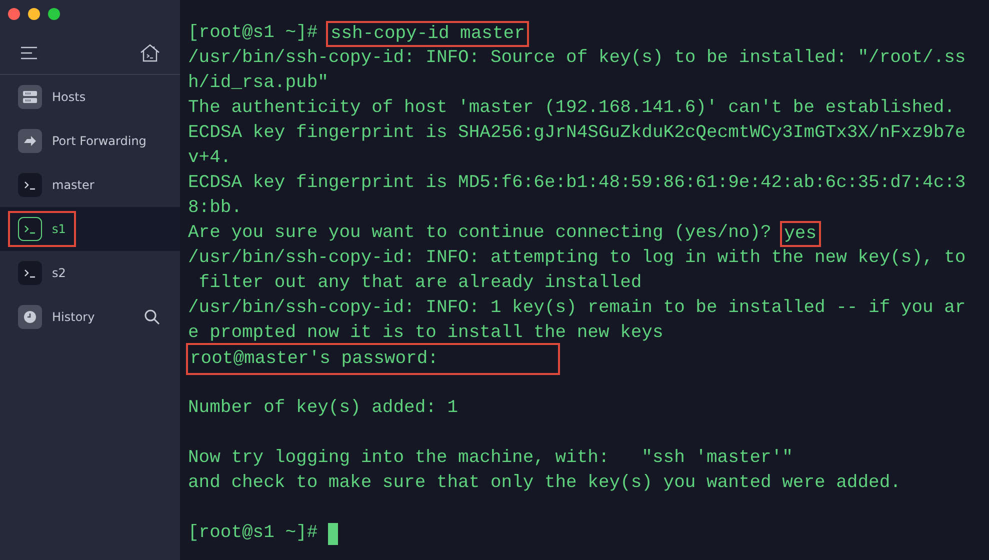 This screenshot has width=989, height=560. Describe the element at coordinates (99, 141) in the screenshot. I see `item-label: Port Forwarding` at that location.